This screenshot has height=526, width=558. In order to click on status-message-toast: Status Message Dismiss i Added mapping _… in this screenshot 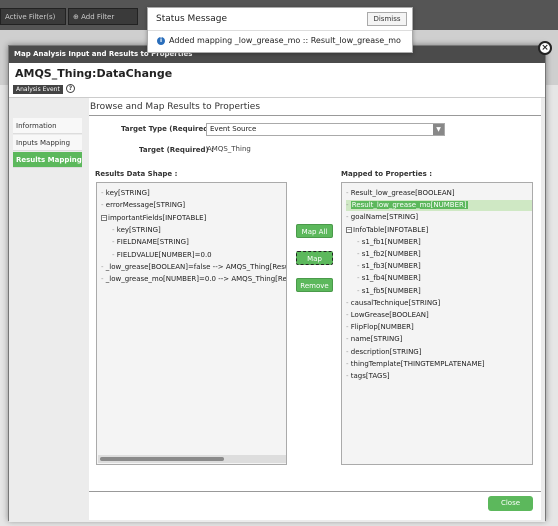, I will do `click(280, 30)`.